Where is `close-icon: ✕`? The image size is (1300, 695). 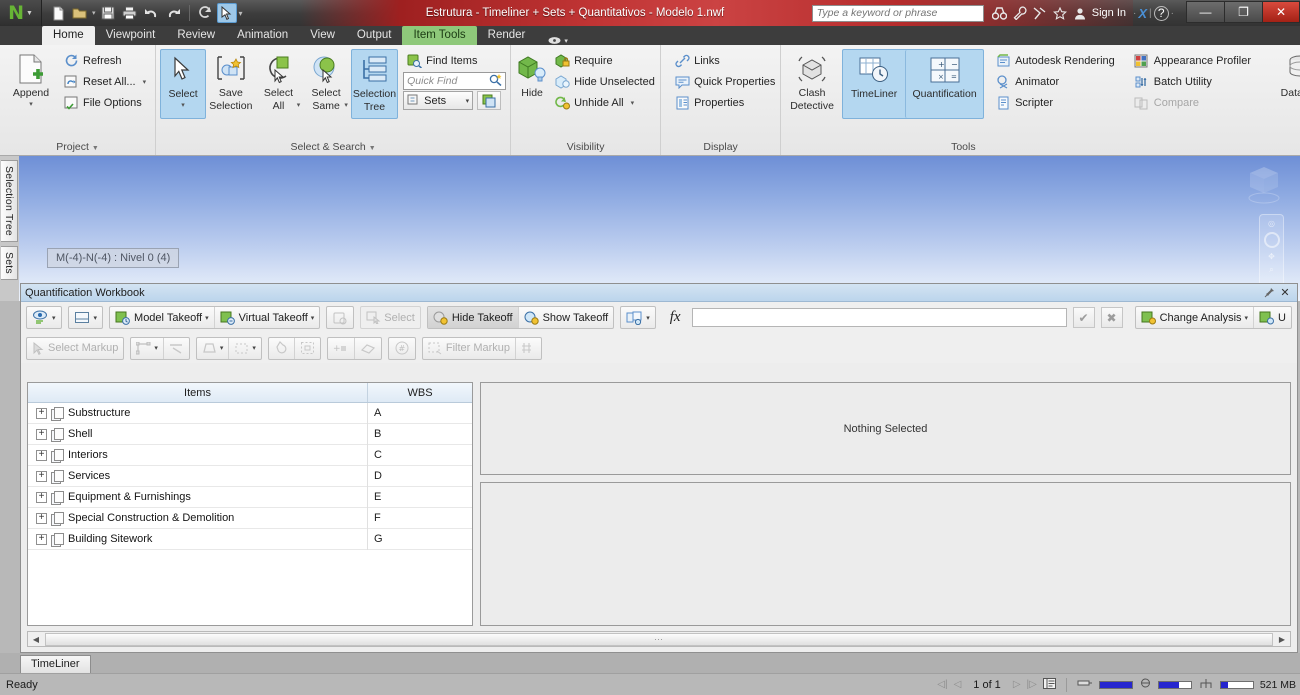
close-icon: ✕ is located at coordinates (1285, 293).